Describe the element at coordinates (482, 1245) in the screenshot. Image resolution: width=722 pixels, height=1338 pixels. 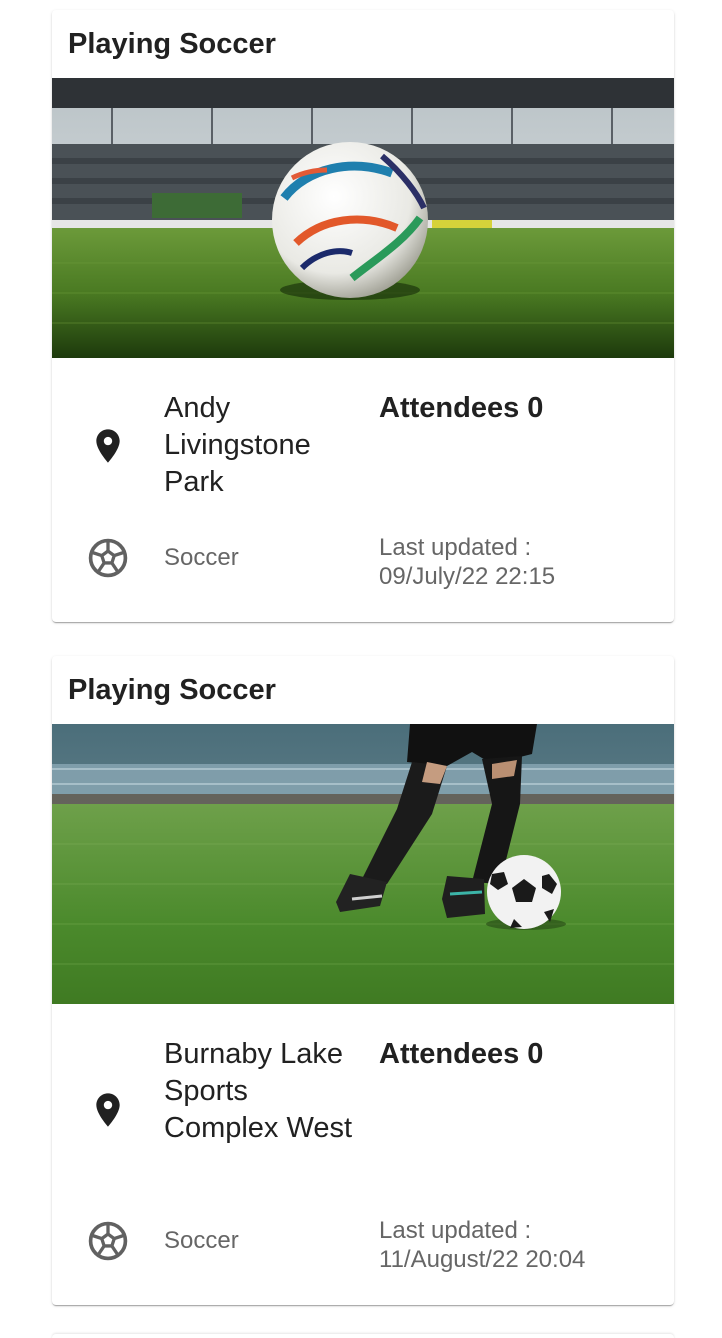
I see `last-updated: Last updated : 11/August/22 20:04` at that location.